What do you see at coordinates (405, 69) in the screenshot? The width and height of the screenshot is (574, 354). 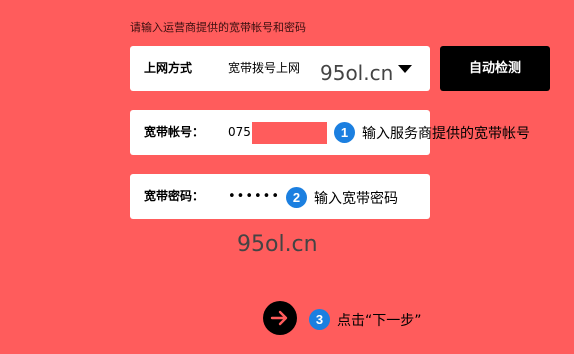 I see `caret-down-icon` at bounding box center [405, 69].